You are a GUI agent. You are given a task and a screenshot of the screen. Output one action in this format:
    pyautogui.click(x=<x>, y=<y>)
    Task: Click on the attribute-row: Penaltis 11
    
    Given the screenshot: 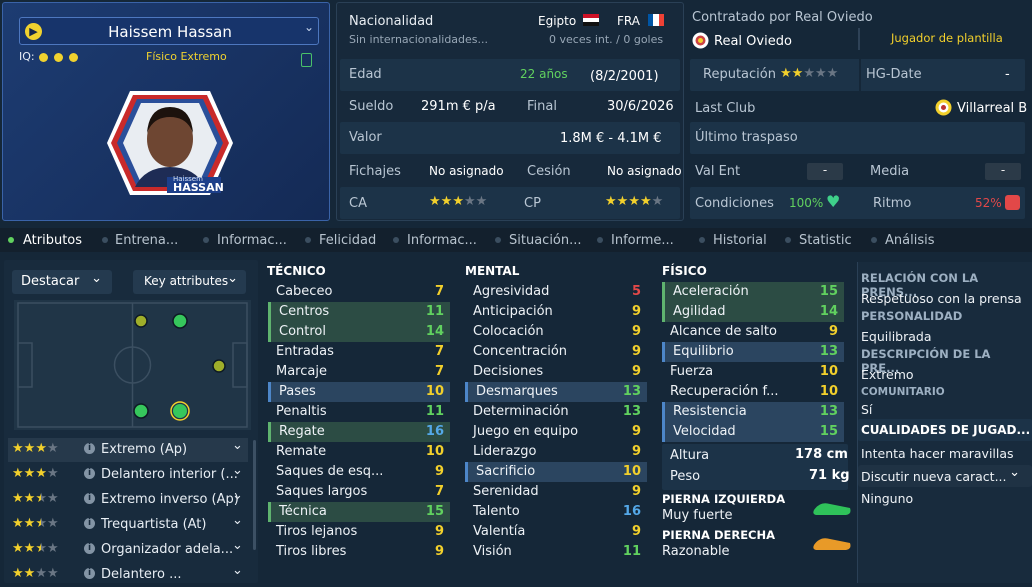 What is the action you would take?
    pyautogui.click(x=359, y=412)
    